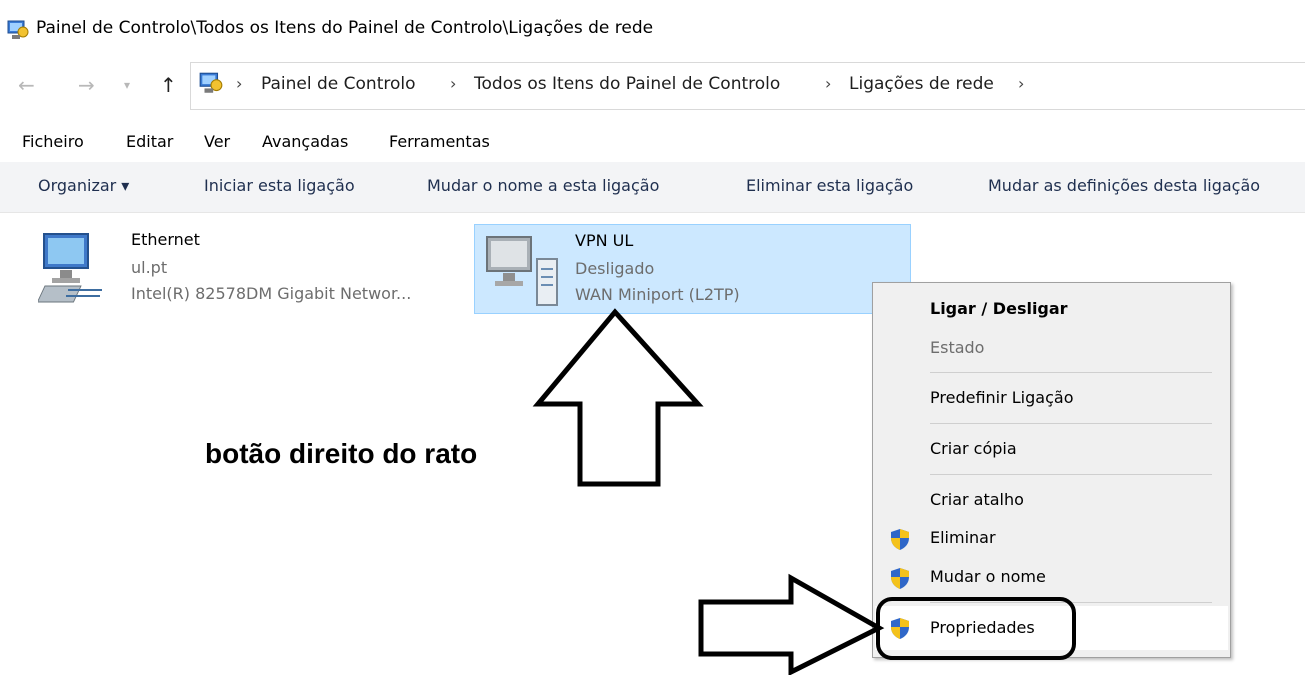 This screenshot has height=675, width=1305. I want to click on breadcrumb-all-items: Todos os Itens do Painel de Controlo, so click(627, 84).